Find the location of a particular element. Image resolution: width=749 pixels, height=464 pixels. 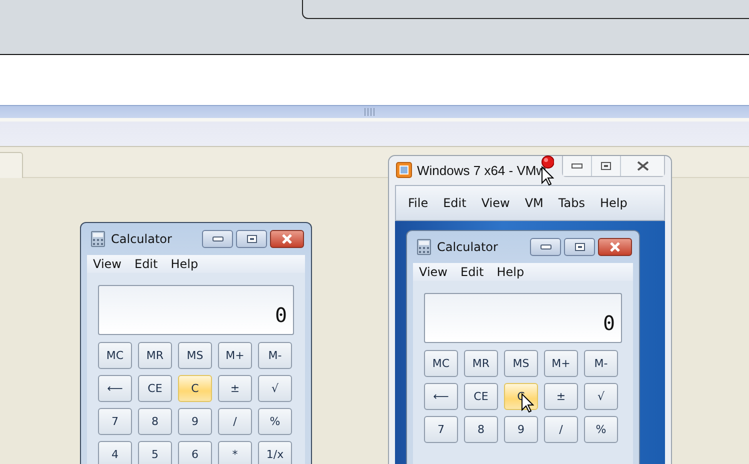

menu-item: Tabs is located at coordinates (571, 203).